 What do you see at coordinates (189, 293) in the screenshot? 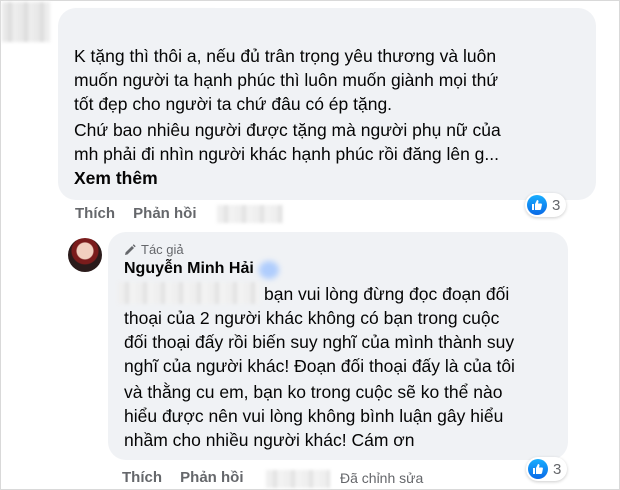
I see `redacted-mention` at bounding box center [189, 293].